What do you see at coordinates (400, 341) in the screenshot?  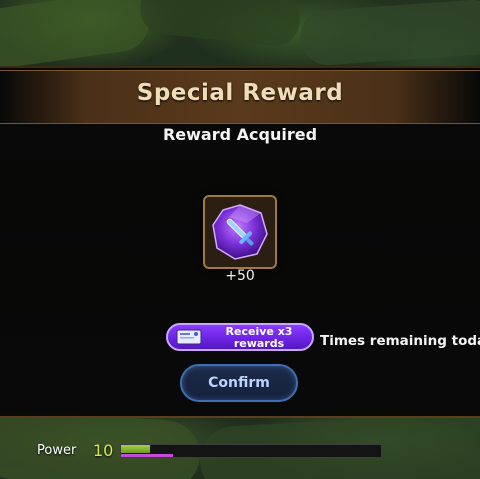 I see `times-remaining-label: Times remaining today：` at bounding box center [400, 341].